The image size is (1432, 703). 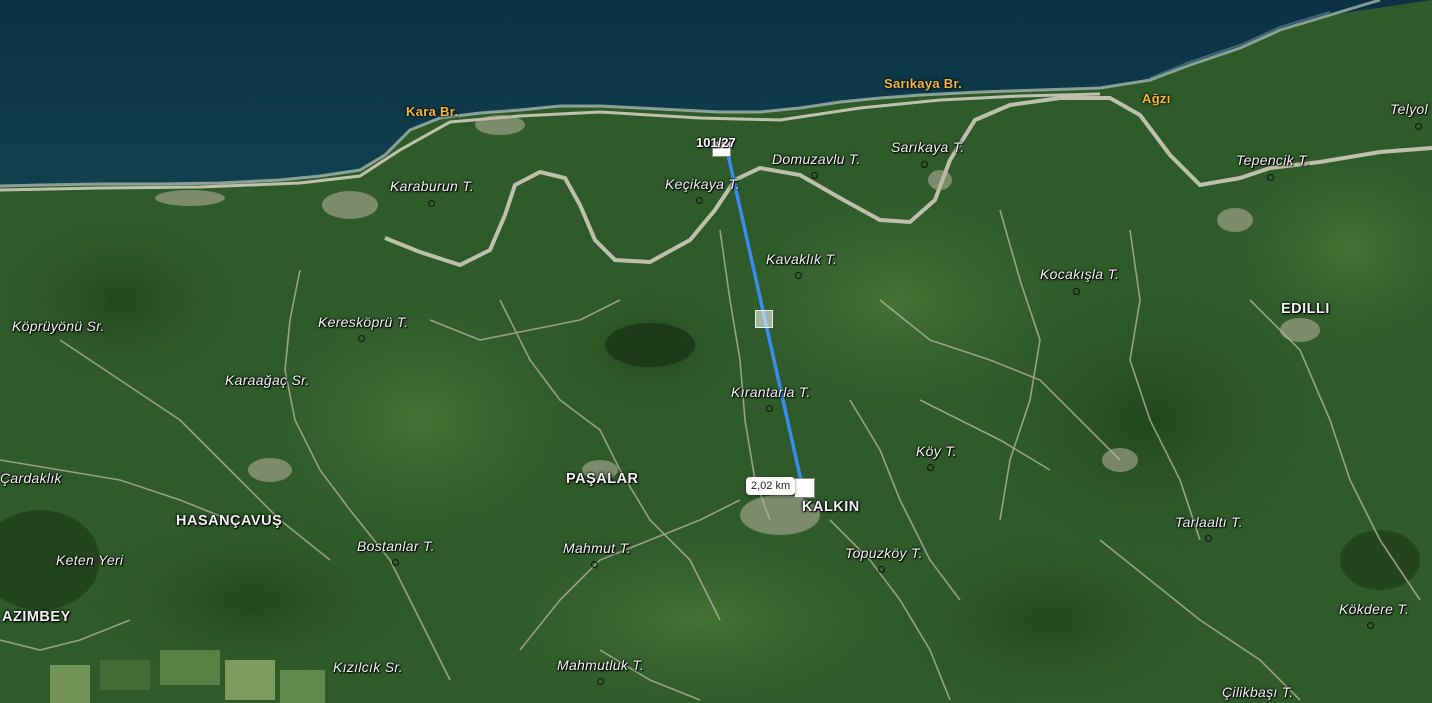 What do you see at coordinates (395, 562) in the screenshot?
I see `peak-marker-bostanlar` at bounding box center [395, 562].